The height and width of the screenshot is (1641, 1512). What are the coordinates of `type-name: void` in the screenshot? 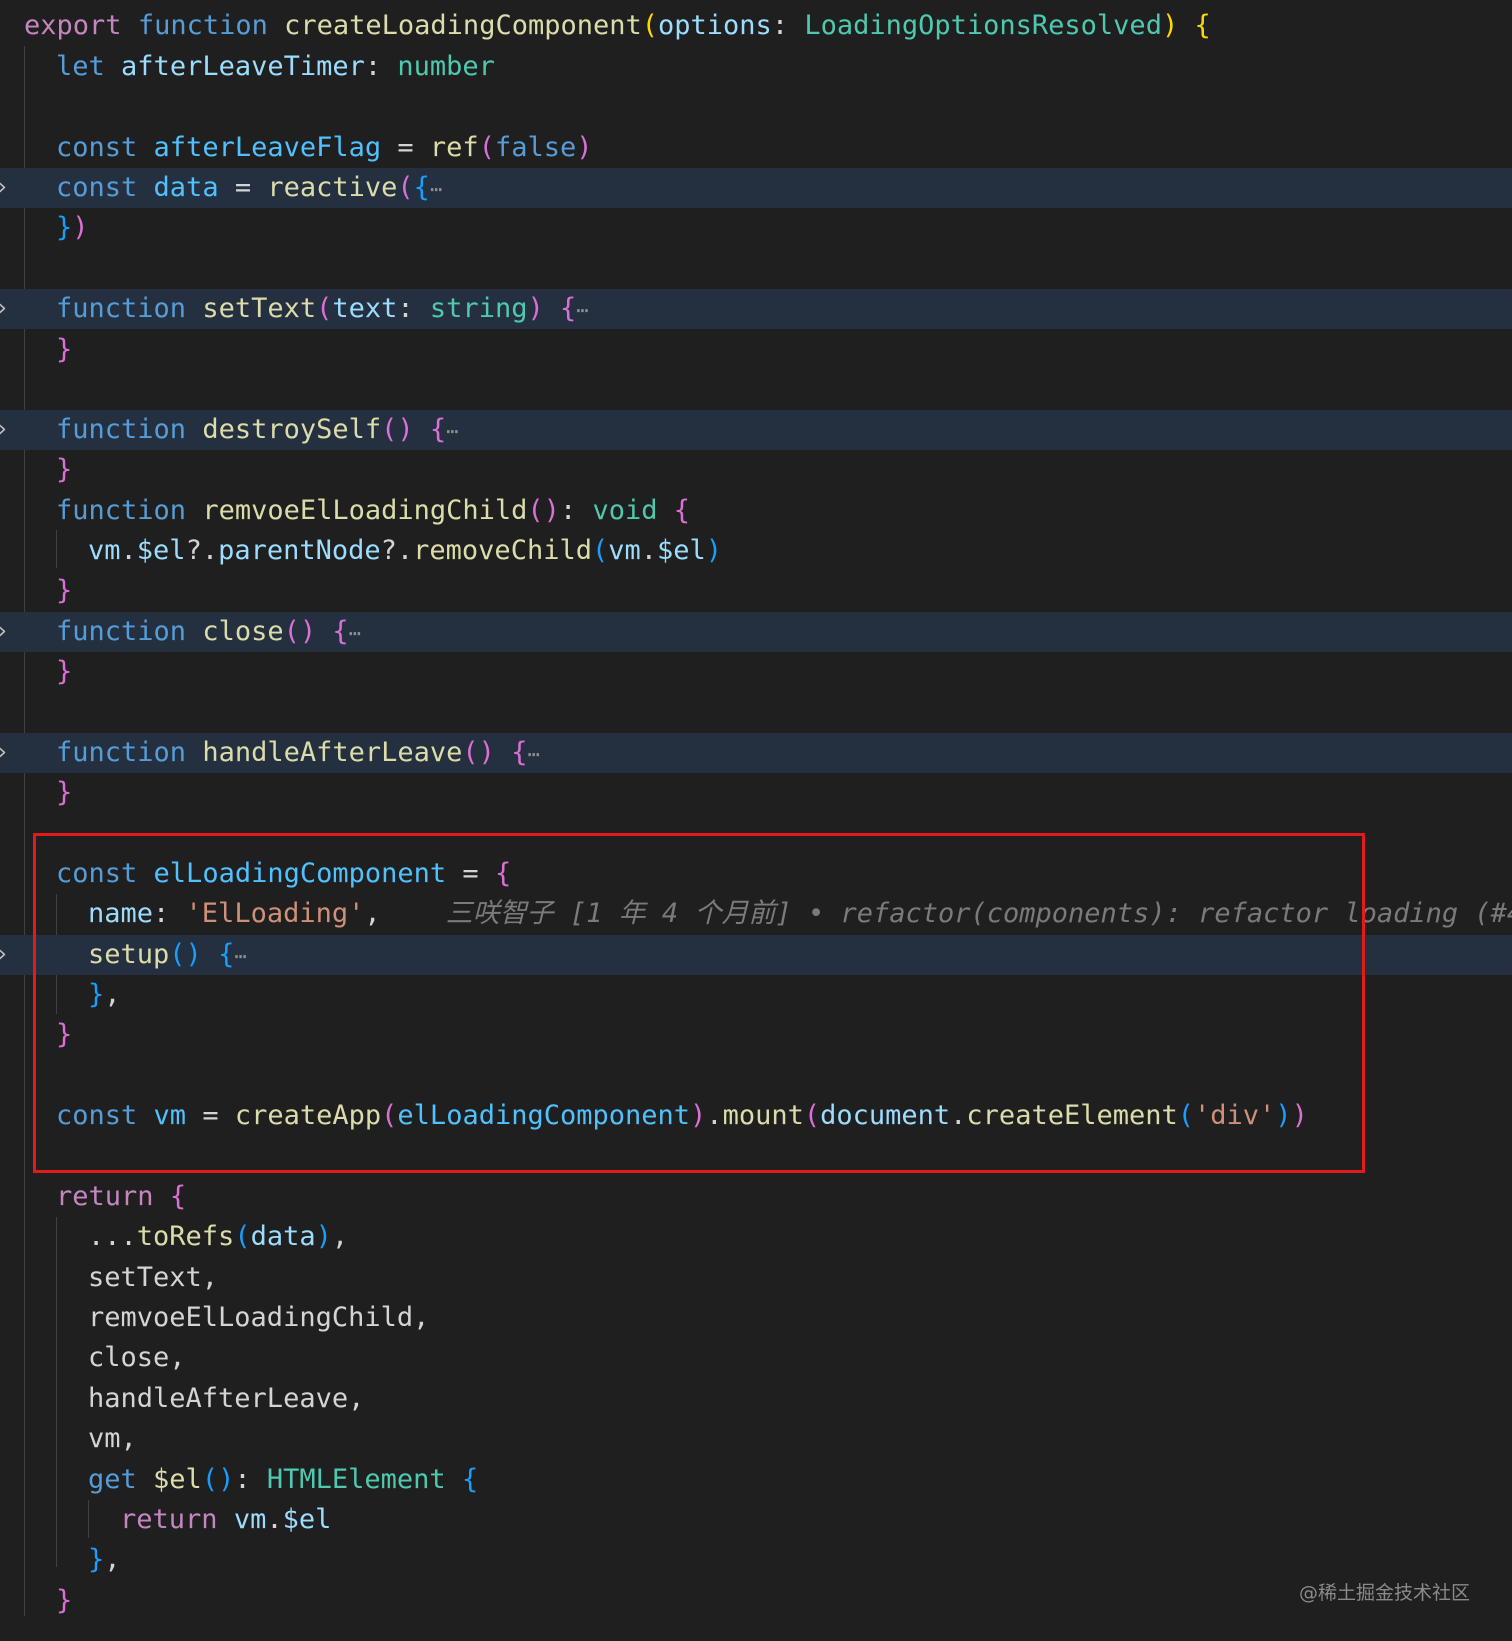 It's located at (625, 510).